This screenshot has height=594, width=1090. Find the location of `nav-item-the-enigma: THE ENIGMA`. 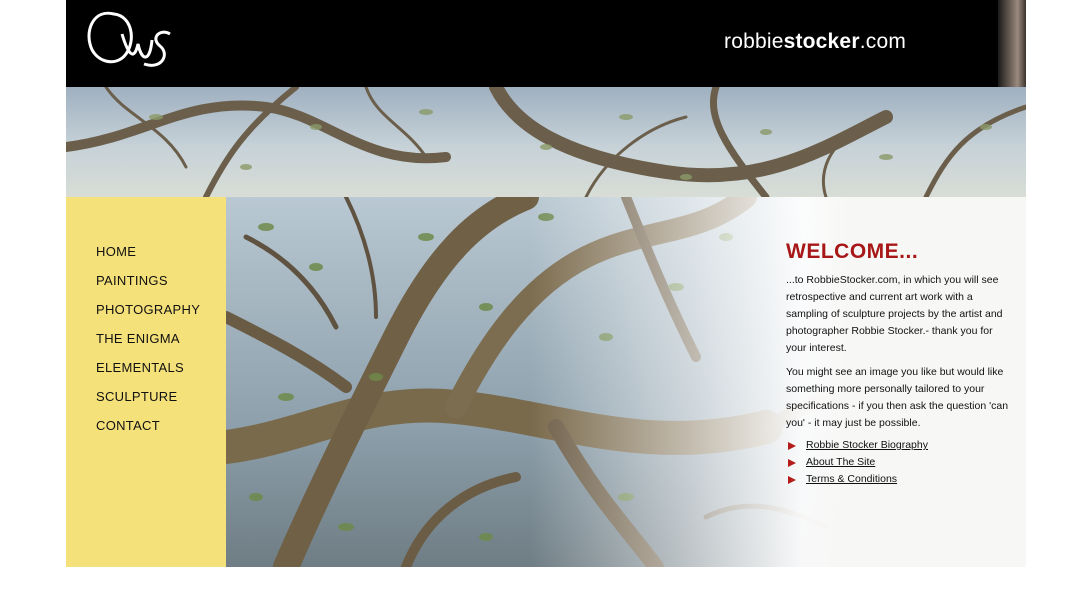

nav-item-the-enigma: THE ENIGMA is located at coordinates (148, 344).